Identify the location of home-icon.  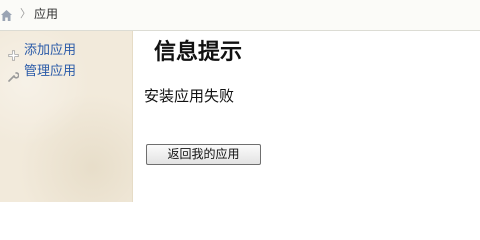
(6, 14).